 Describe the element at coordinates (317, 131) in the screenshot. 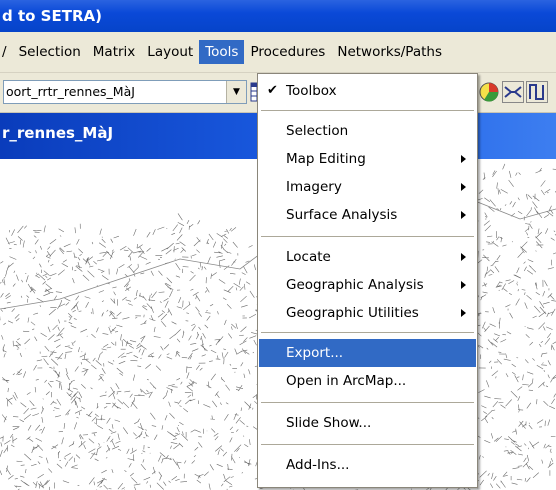

I see `menu-item-label: Selection` at that location.